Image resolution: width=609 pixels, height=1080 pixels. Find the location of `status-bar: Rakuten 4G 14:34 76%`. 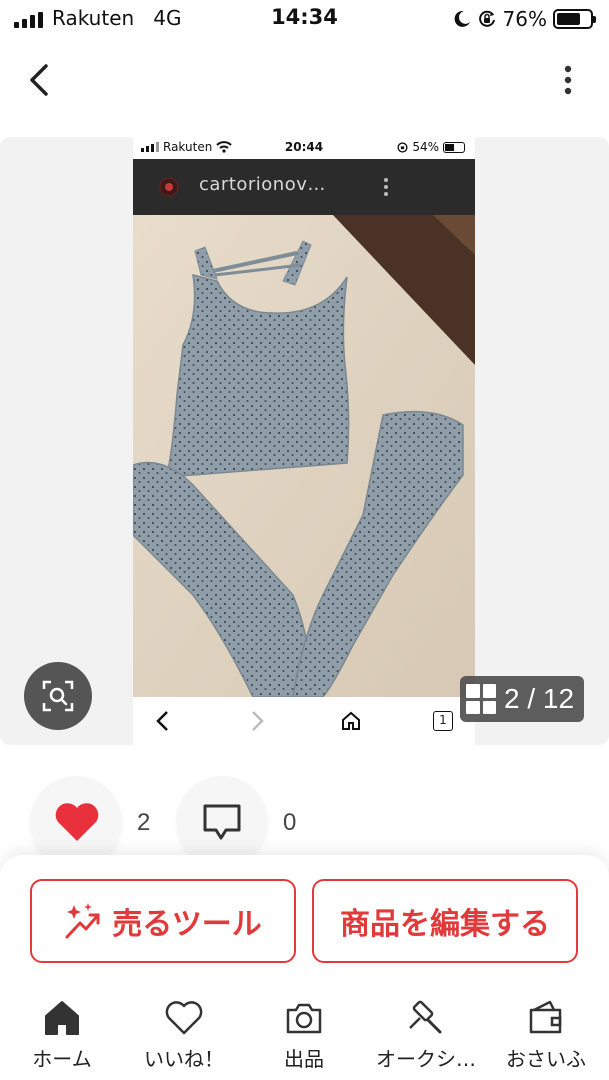

status-bar: Rakuten 4G 14:34 76% is located at coordinates (304, 20).